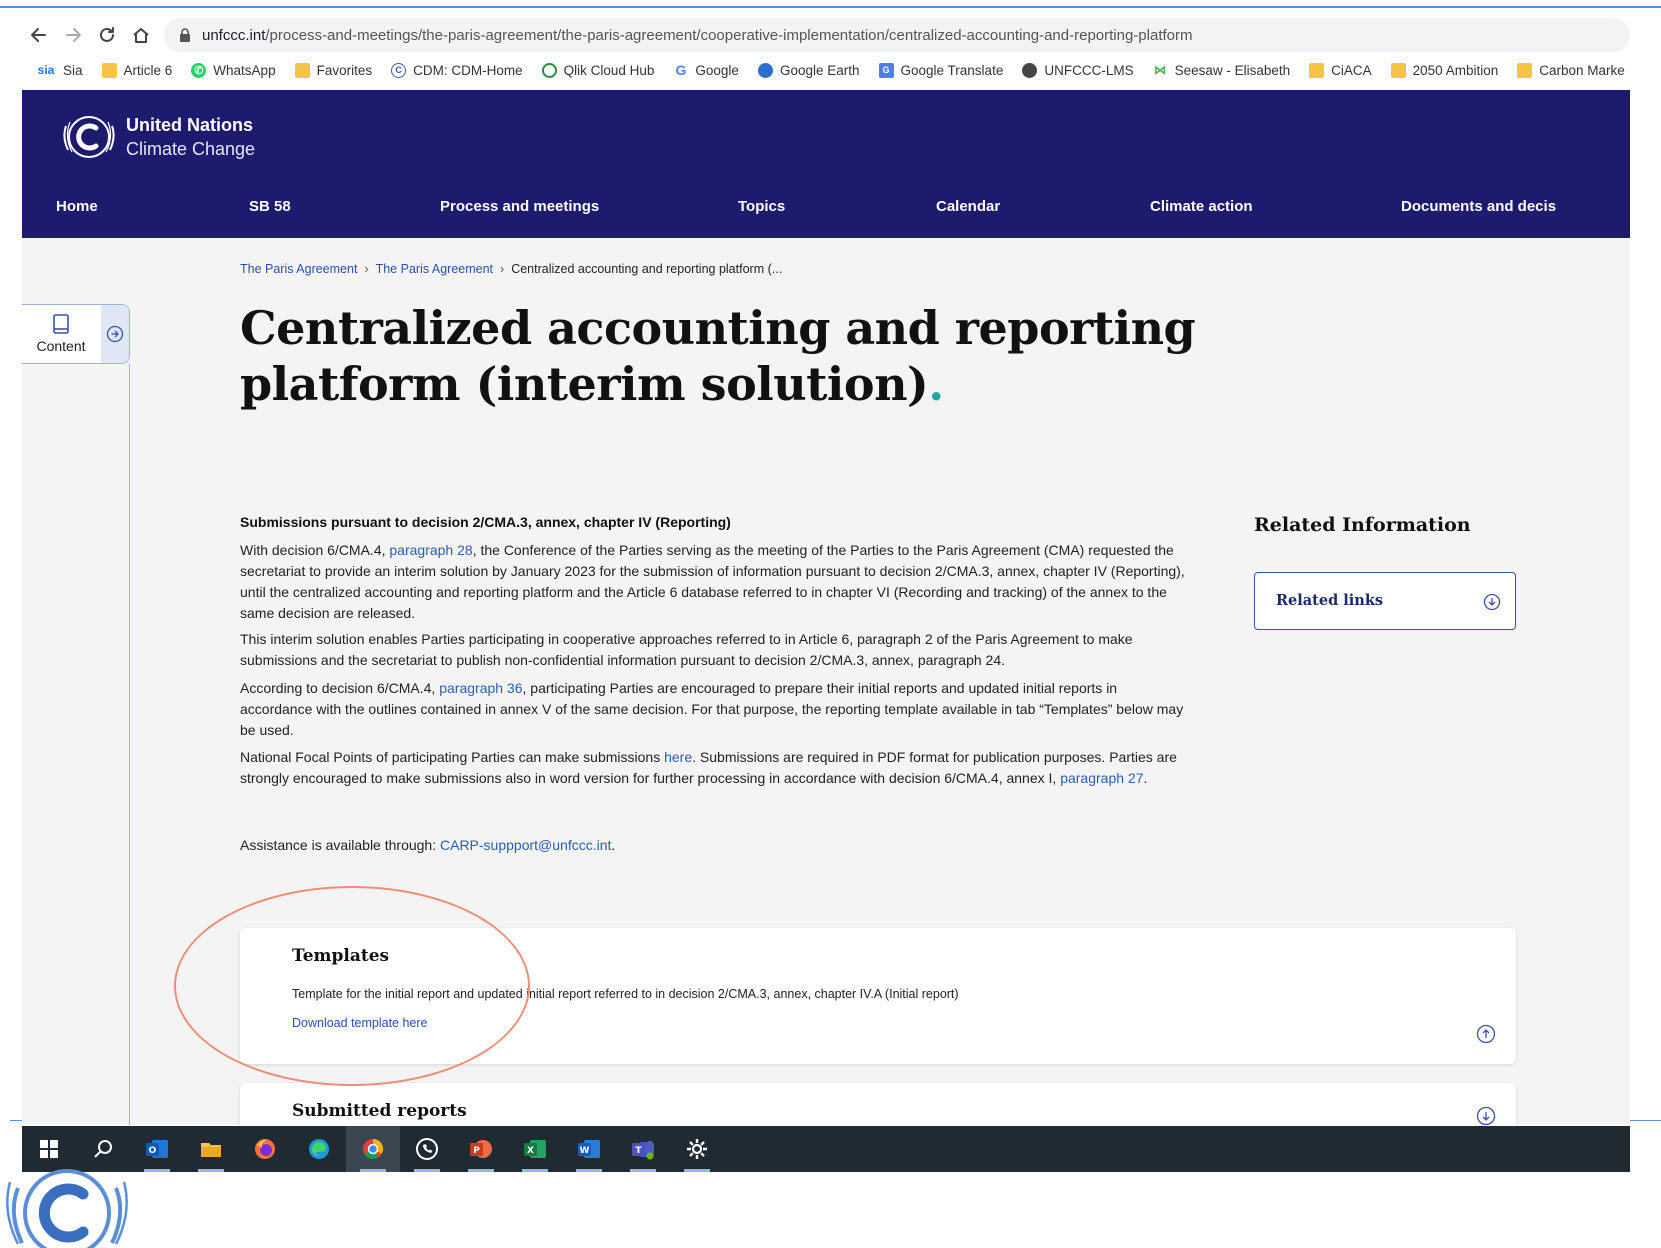  I want to click on taskbar-teams: T, so click(643, 1149).